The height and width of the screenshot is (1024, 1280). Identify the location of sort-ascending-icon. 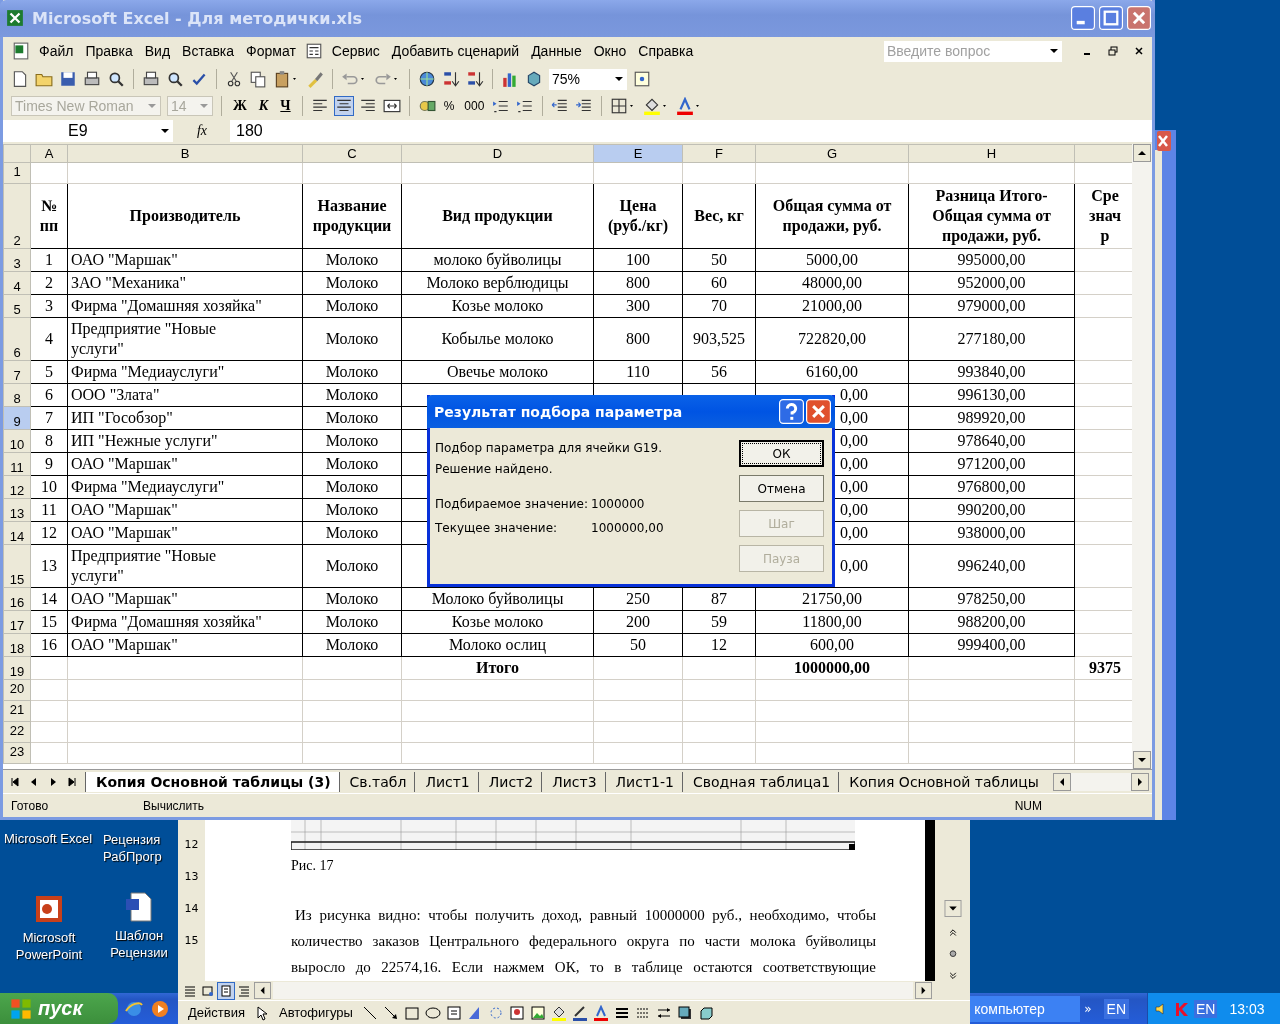
(451, 79).